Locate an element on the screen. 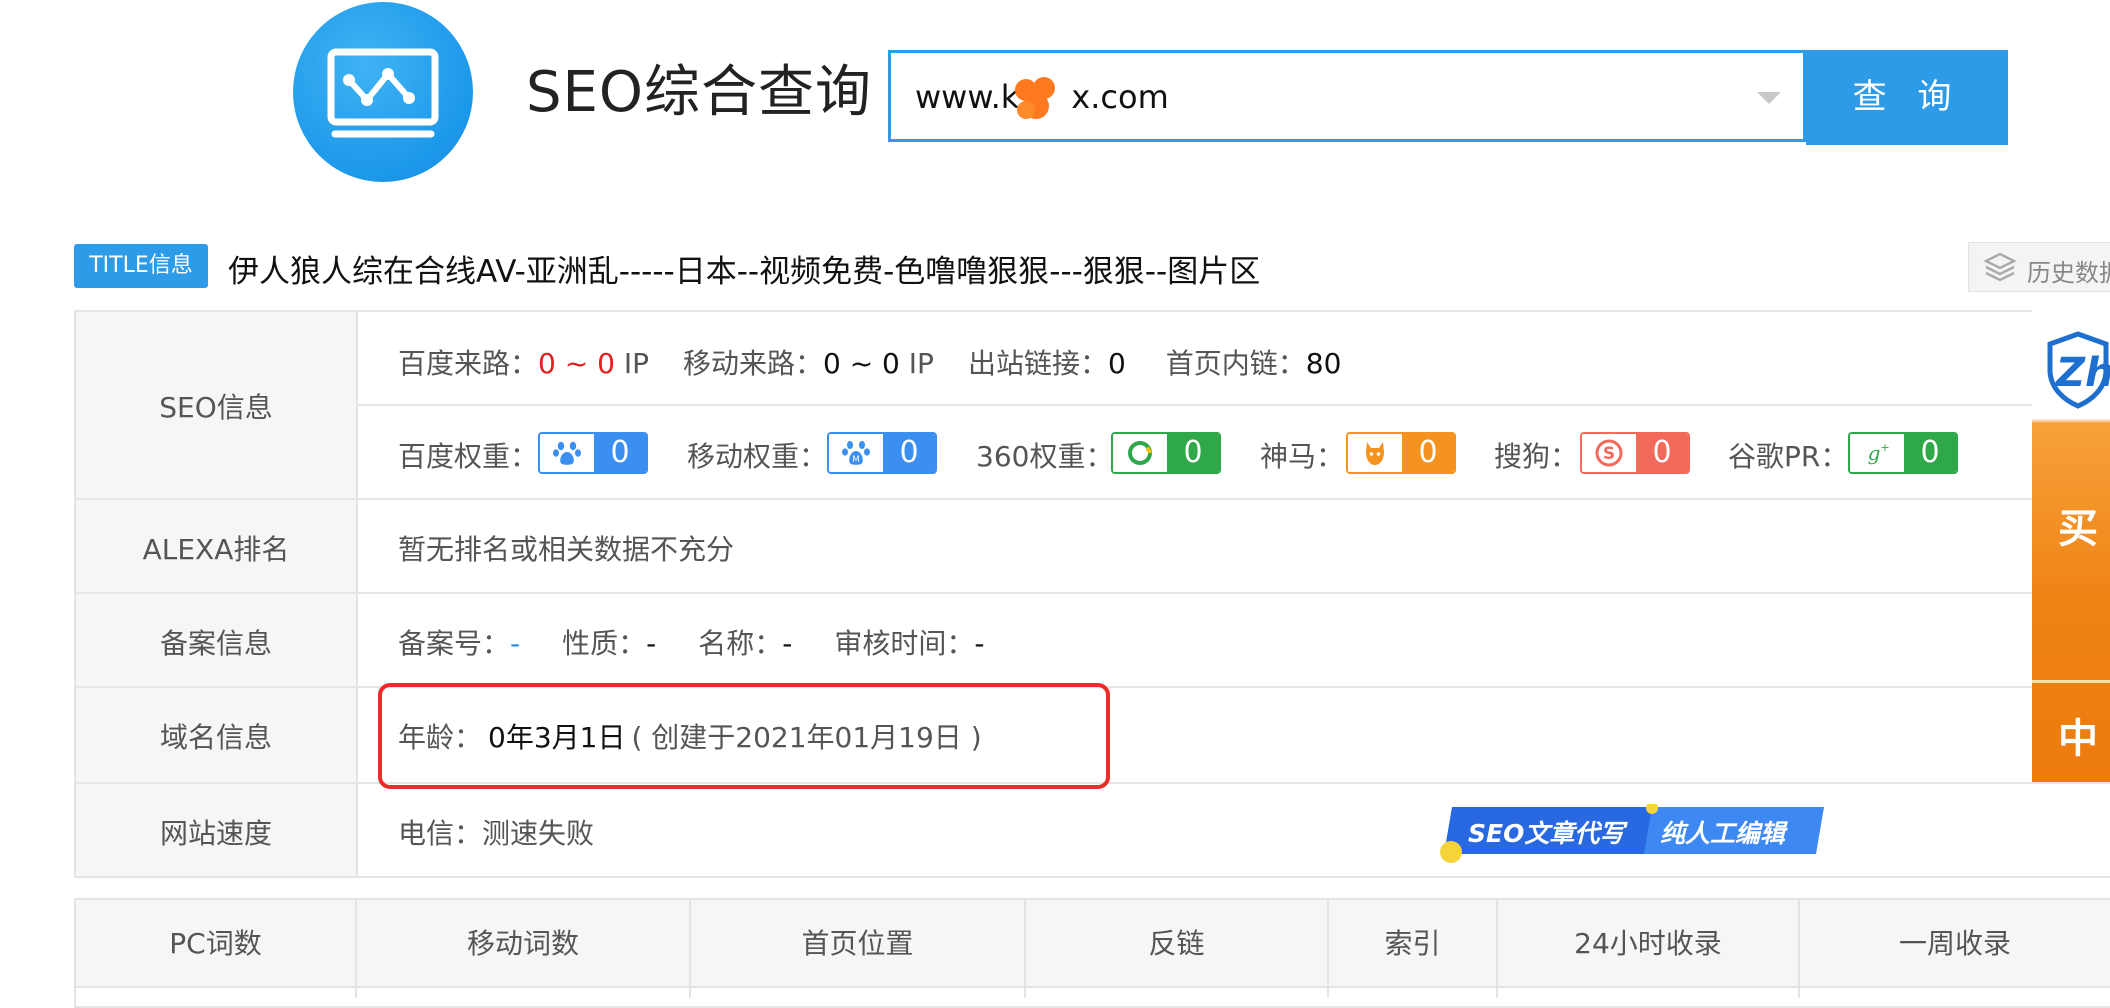 The image size is (2110, 1008). icp-audit-label: 审核时间： is located at coordinates (904, 643).